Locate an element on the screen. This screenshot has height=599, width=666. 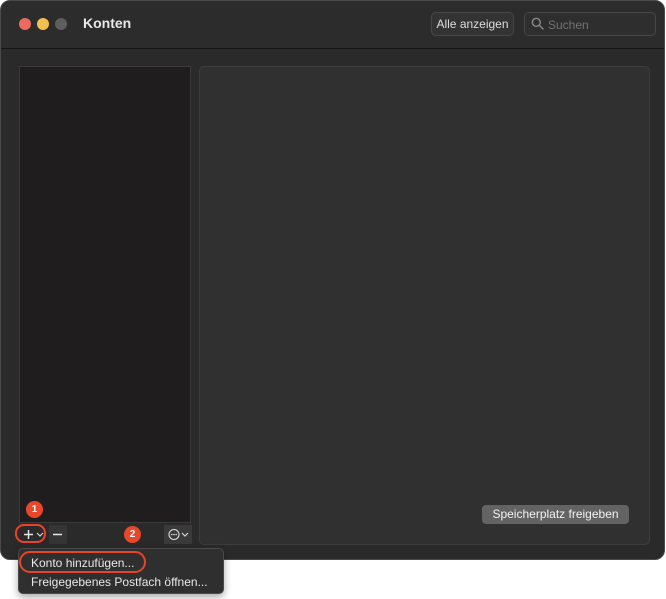
ellipsis-circle-icon is located at coordinates (178, 534).